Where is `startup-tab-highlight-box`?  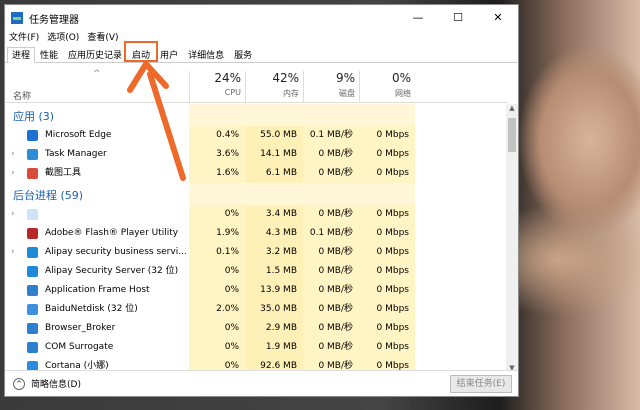 startup-tab-highlight-box is located at coordinates (141, 51).